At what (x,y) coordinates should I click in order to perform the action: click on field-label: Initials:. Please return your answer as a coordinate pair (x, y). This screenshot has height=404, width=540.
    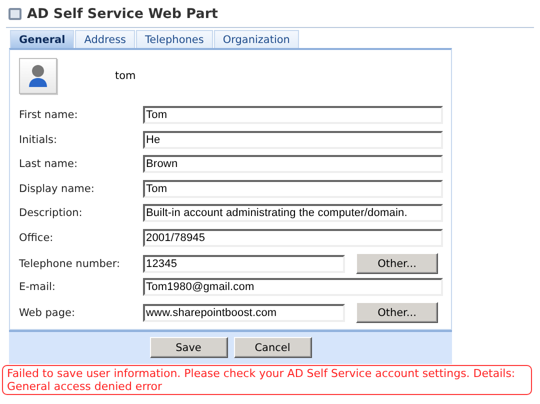
    Looking at the image, I should click on (38, 140).